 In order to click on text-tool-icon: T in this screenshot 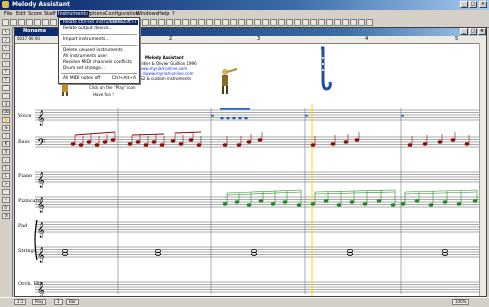, I will do `click(6, 80)`.